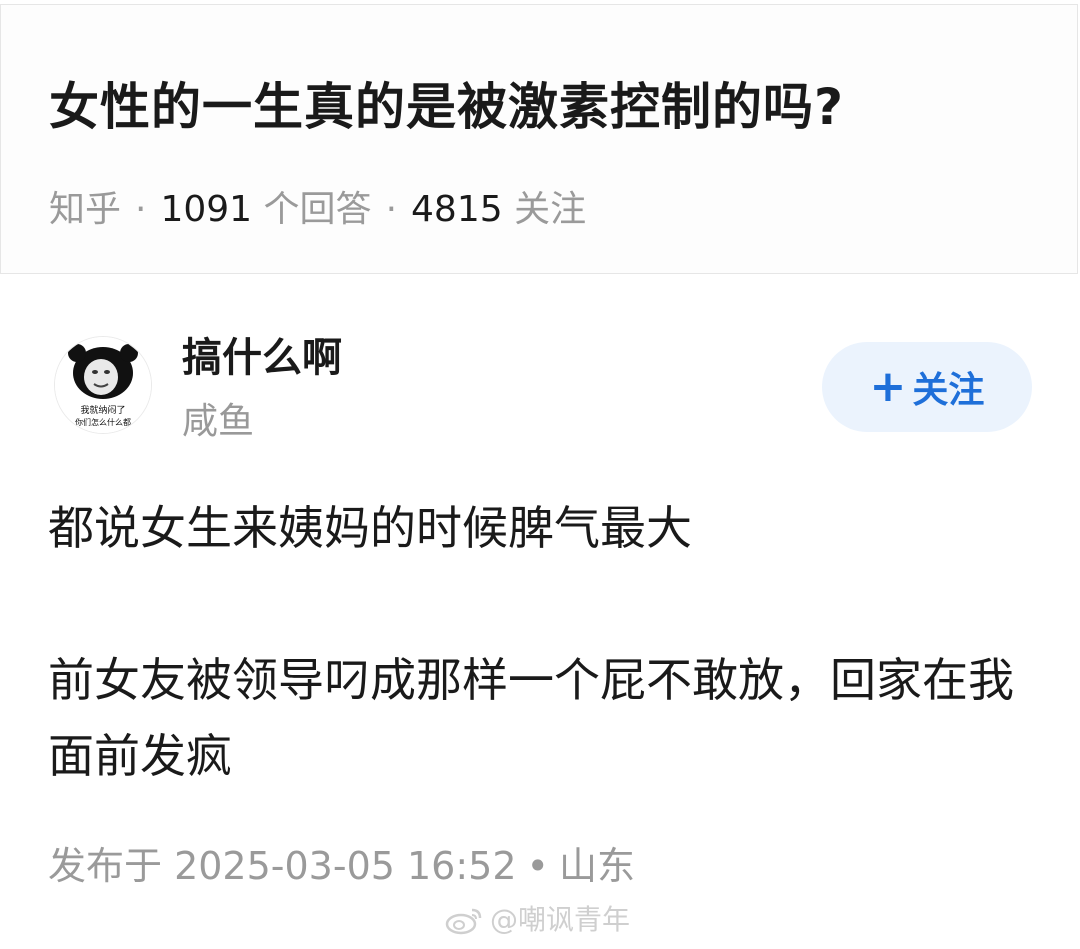 This screenshot has height=949, width=1080. Describe the element at coordinates (948, 390) in the screenshot. I see `follow-button-label: 关注` at that location.